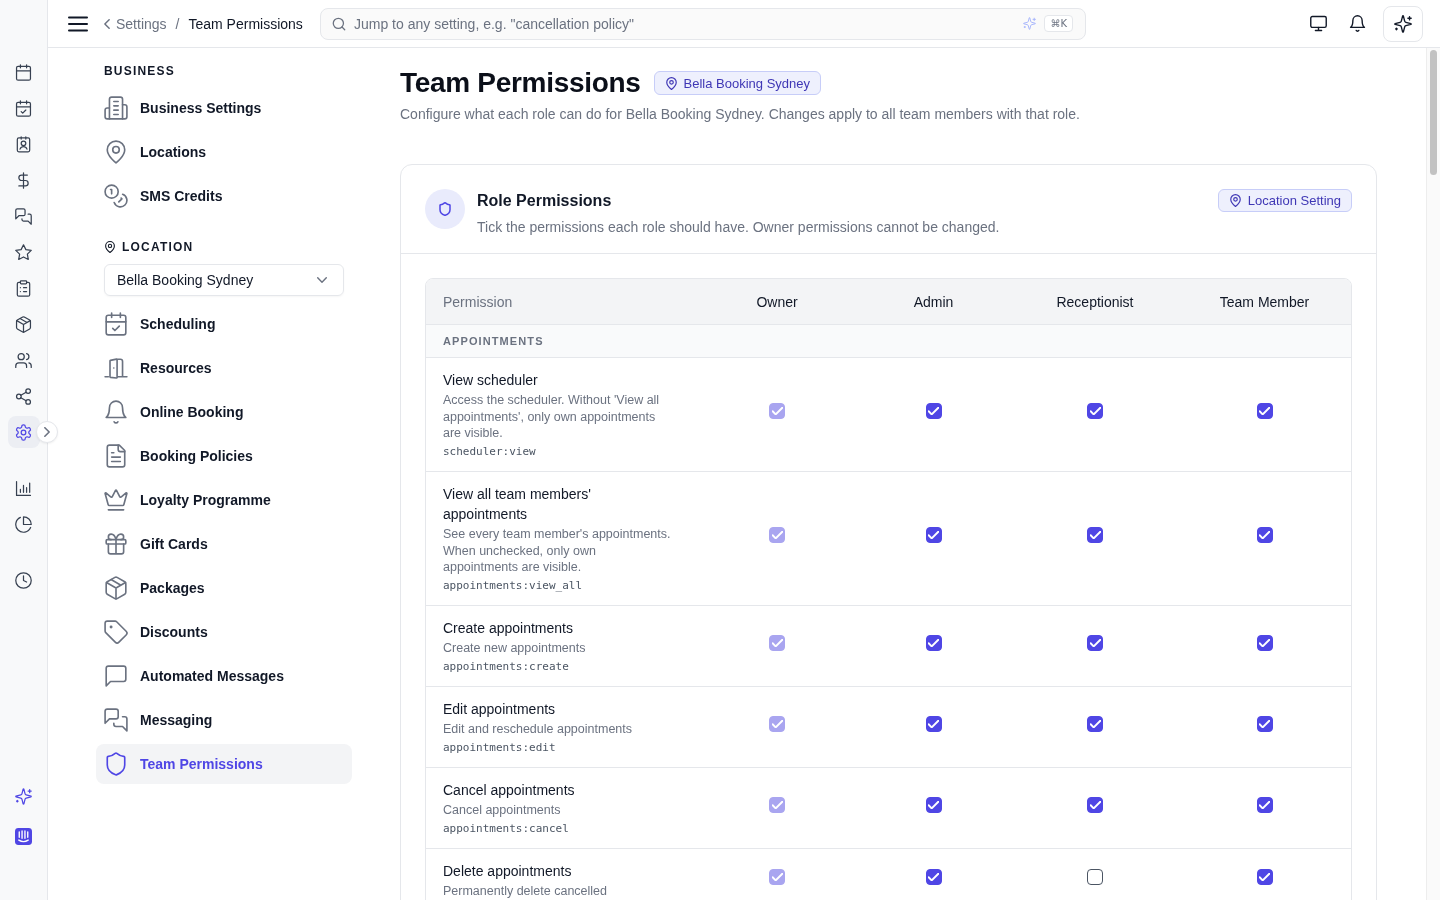  Describe the element at coordinates (1433, 112) in the screenshot. I see `scrollbar-thumb` at that location.